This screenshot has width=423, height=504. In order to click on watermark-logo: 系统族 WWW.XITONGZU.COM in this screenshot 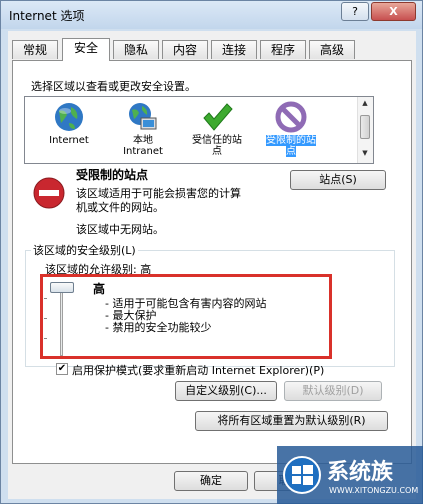, I will do `click(350, 475)`.